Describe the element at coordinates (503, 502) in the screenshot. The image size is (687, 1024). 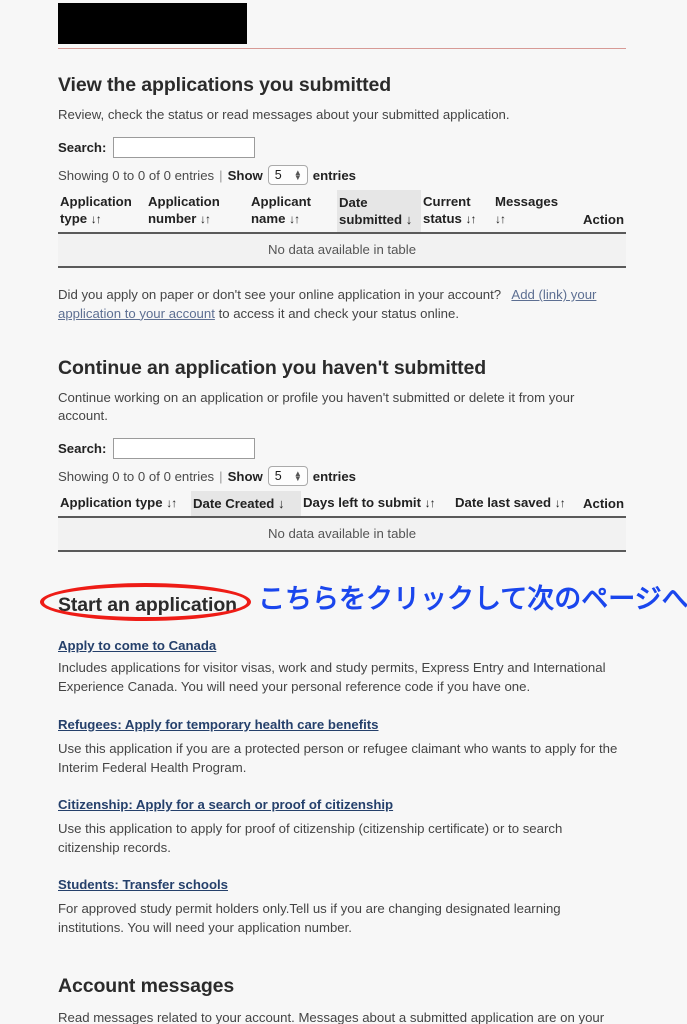
I see `col-label: Date last saved` at that location.